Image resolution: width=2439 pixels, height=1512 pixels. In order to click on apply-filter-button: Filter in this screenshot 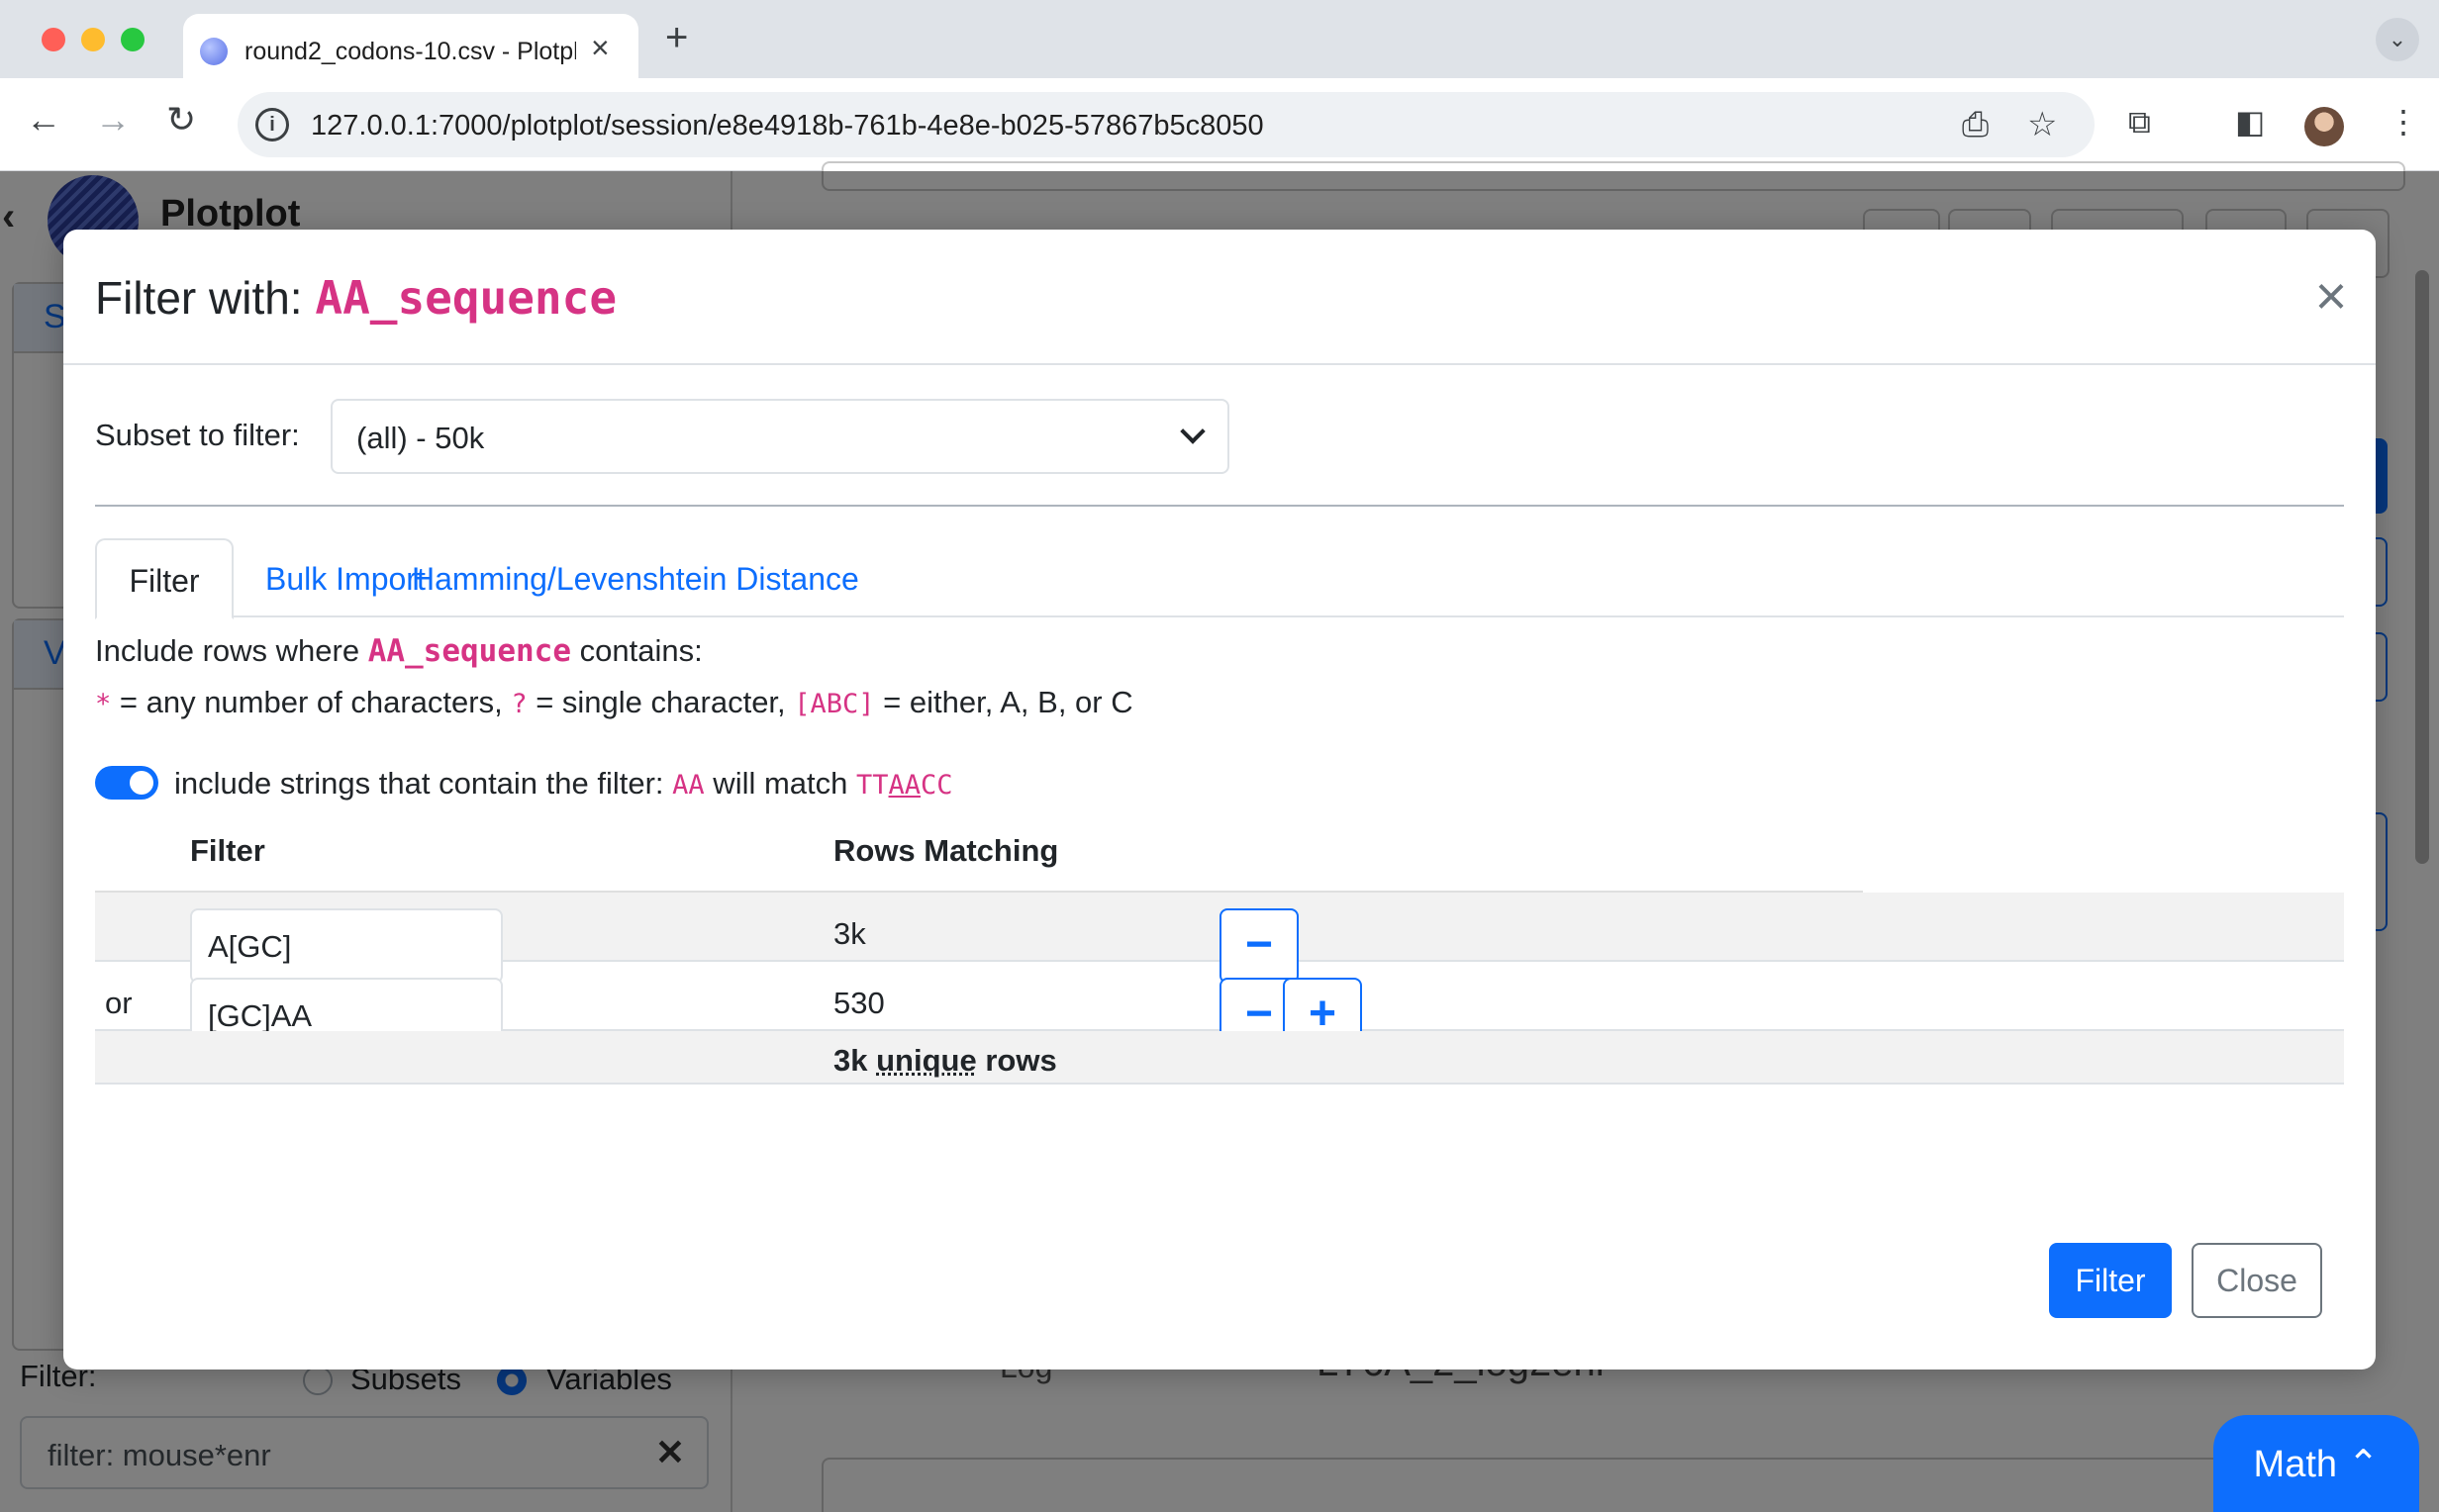, I will do `click(2111, 1281)`.